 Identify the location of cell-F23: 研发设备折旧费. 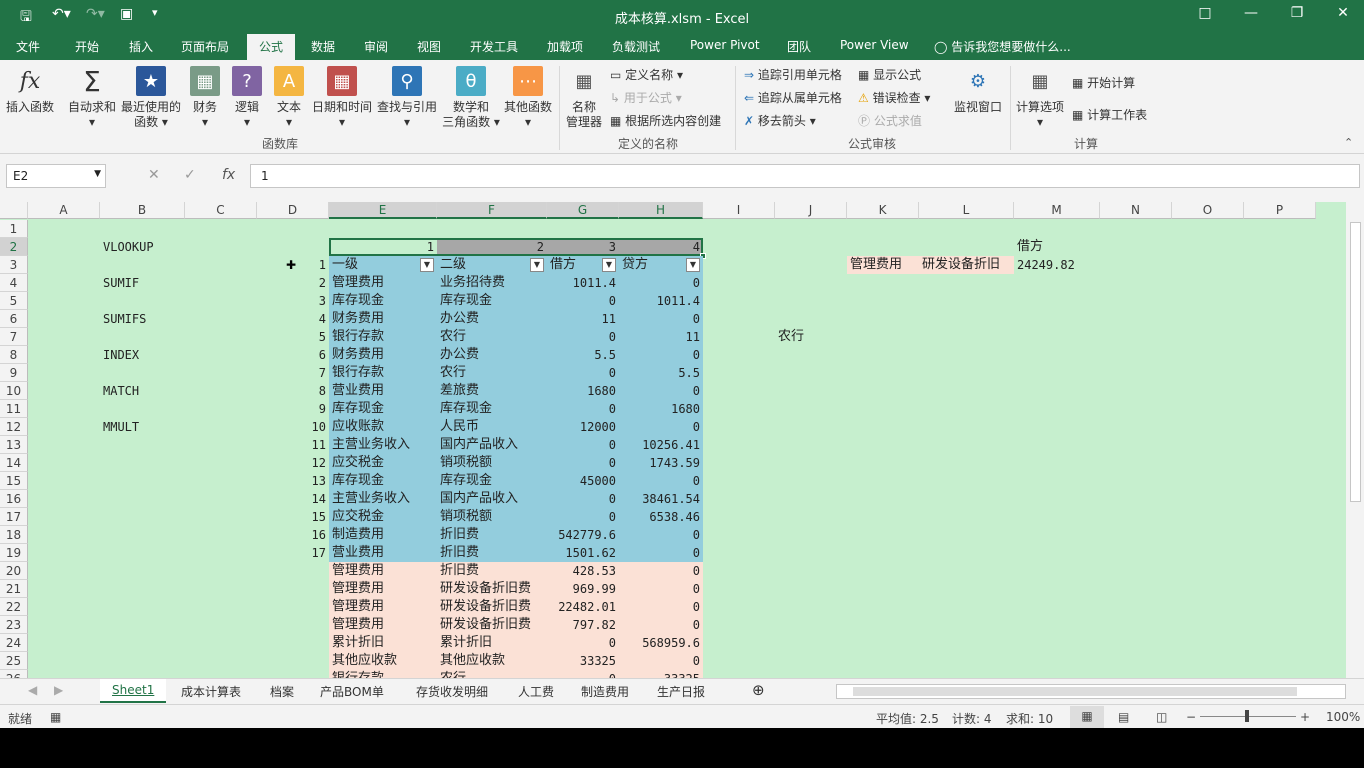
(492, 625).